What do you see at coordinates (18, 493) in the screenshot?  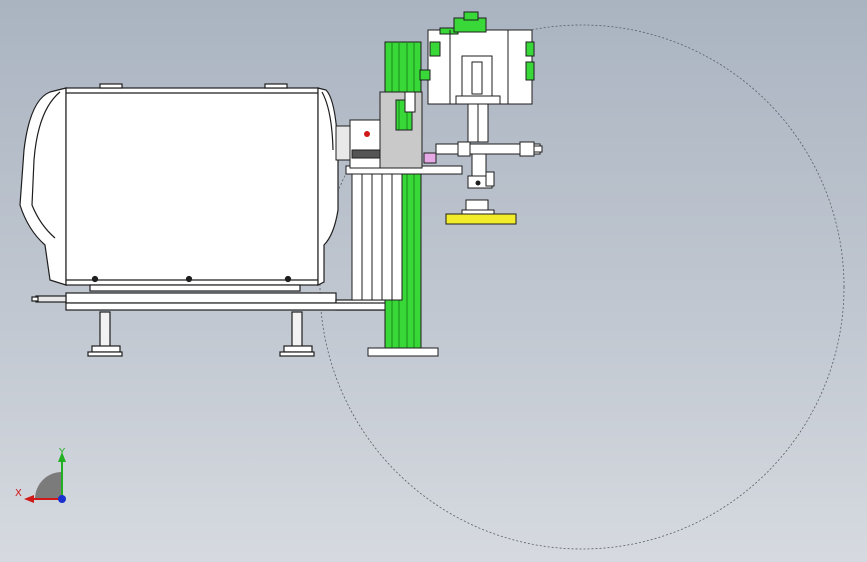 I see `x-axis-label: X` at bounding box center [18, 493].